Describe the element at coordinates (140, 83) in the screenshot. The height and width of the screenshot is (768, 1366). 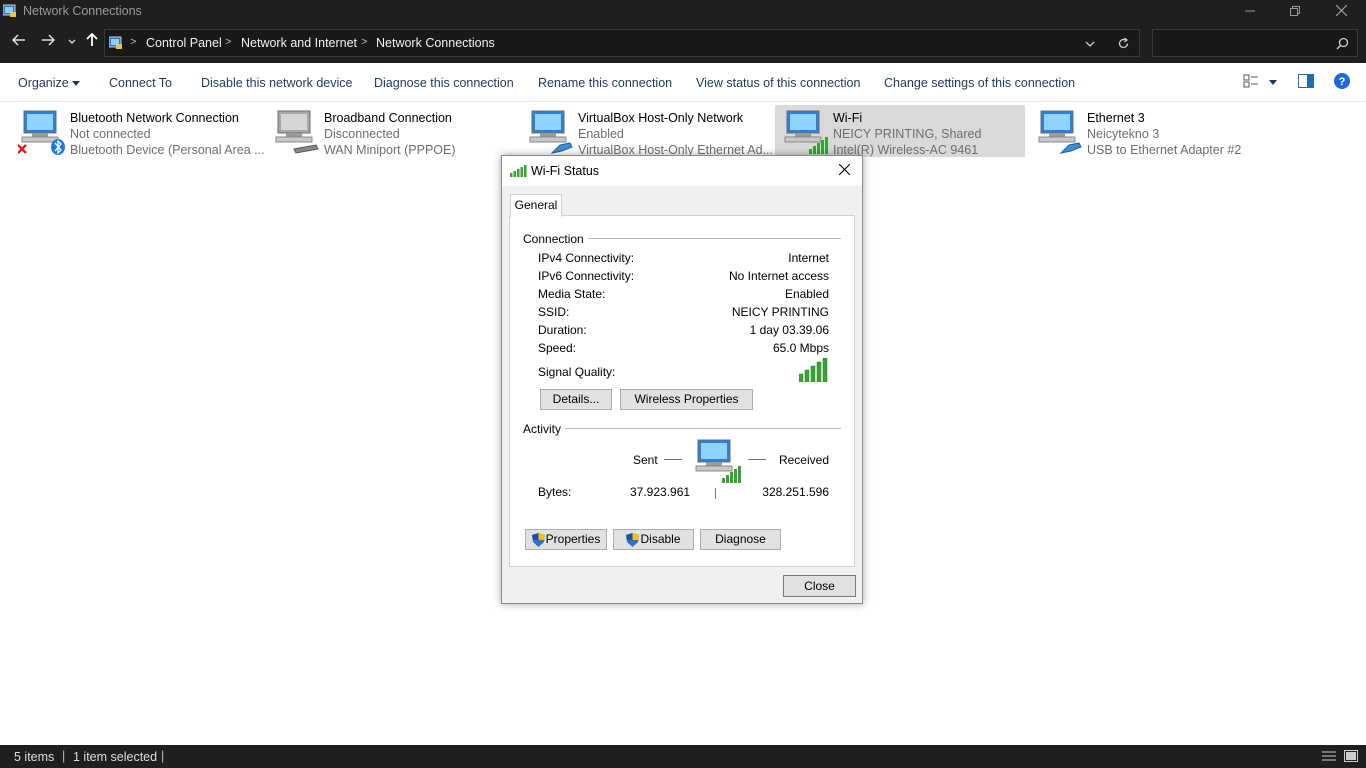
I see `connect-to-button: Connect To` at that location.